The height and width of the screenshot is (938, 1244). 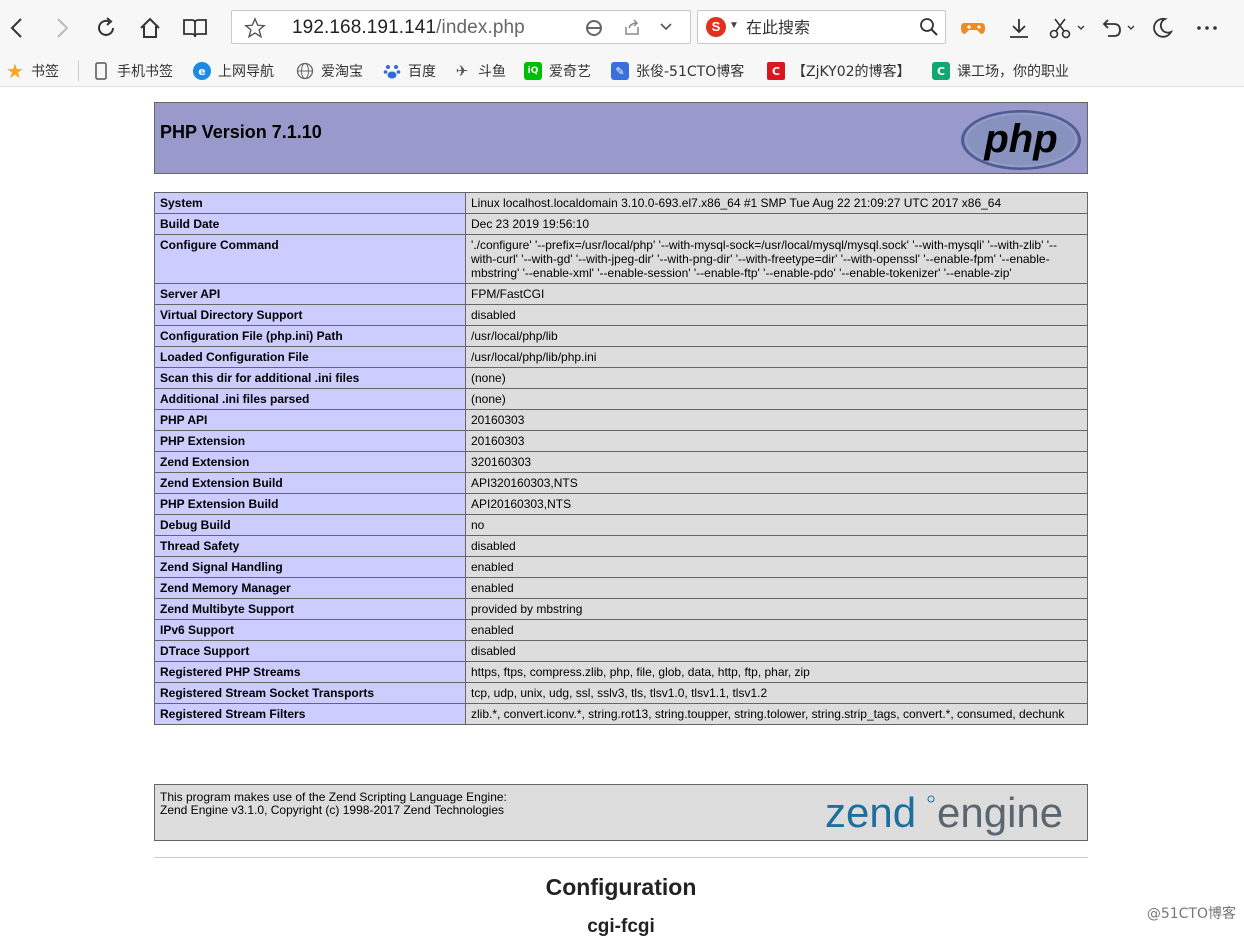 I want to click on gamepad-icon, so click(x=973, y=28).